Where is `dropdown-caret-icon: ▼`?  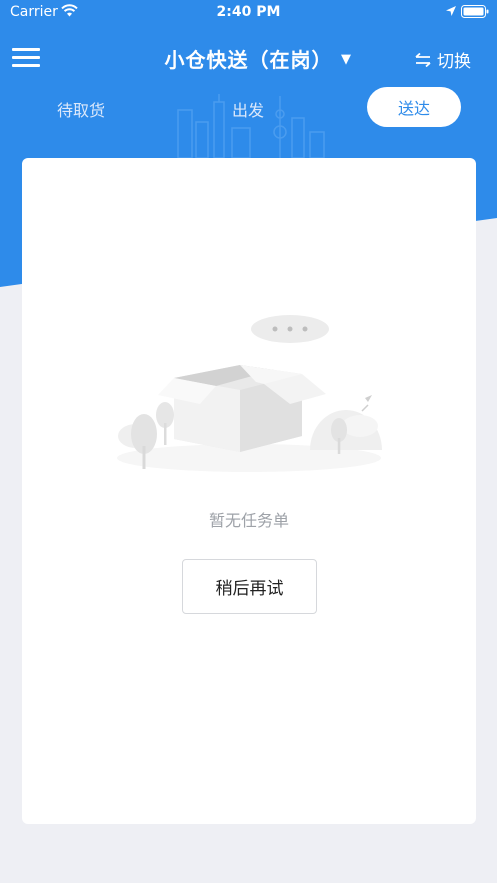
dropdown-caret-icon: ▼ is located at coordinates (346, 59).